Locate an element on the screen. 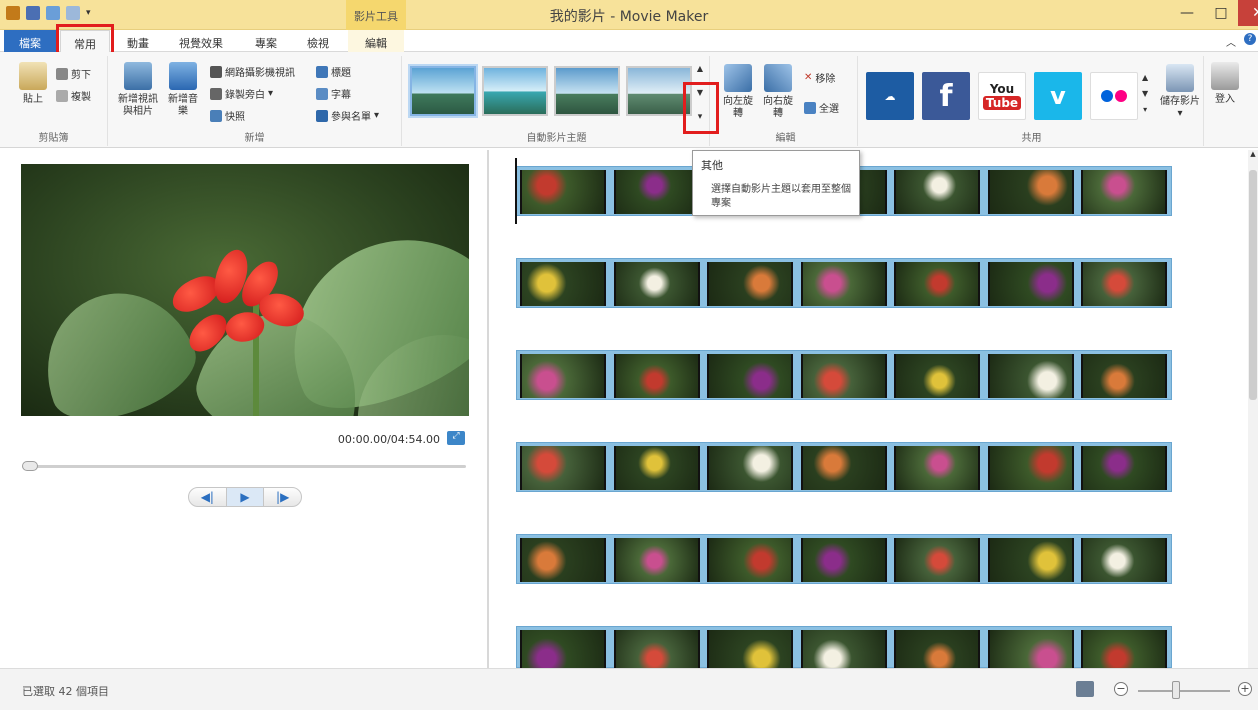 The image size is (1258, 710). select-all-button: 全選 is located at coordinates (821, 107).